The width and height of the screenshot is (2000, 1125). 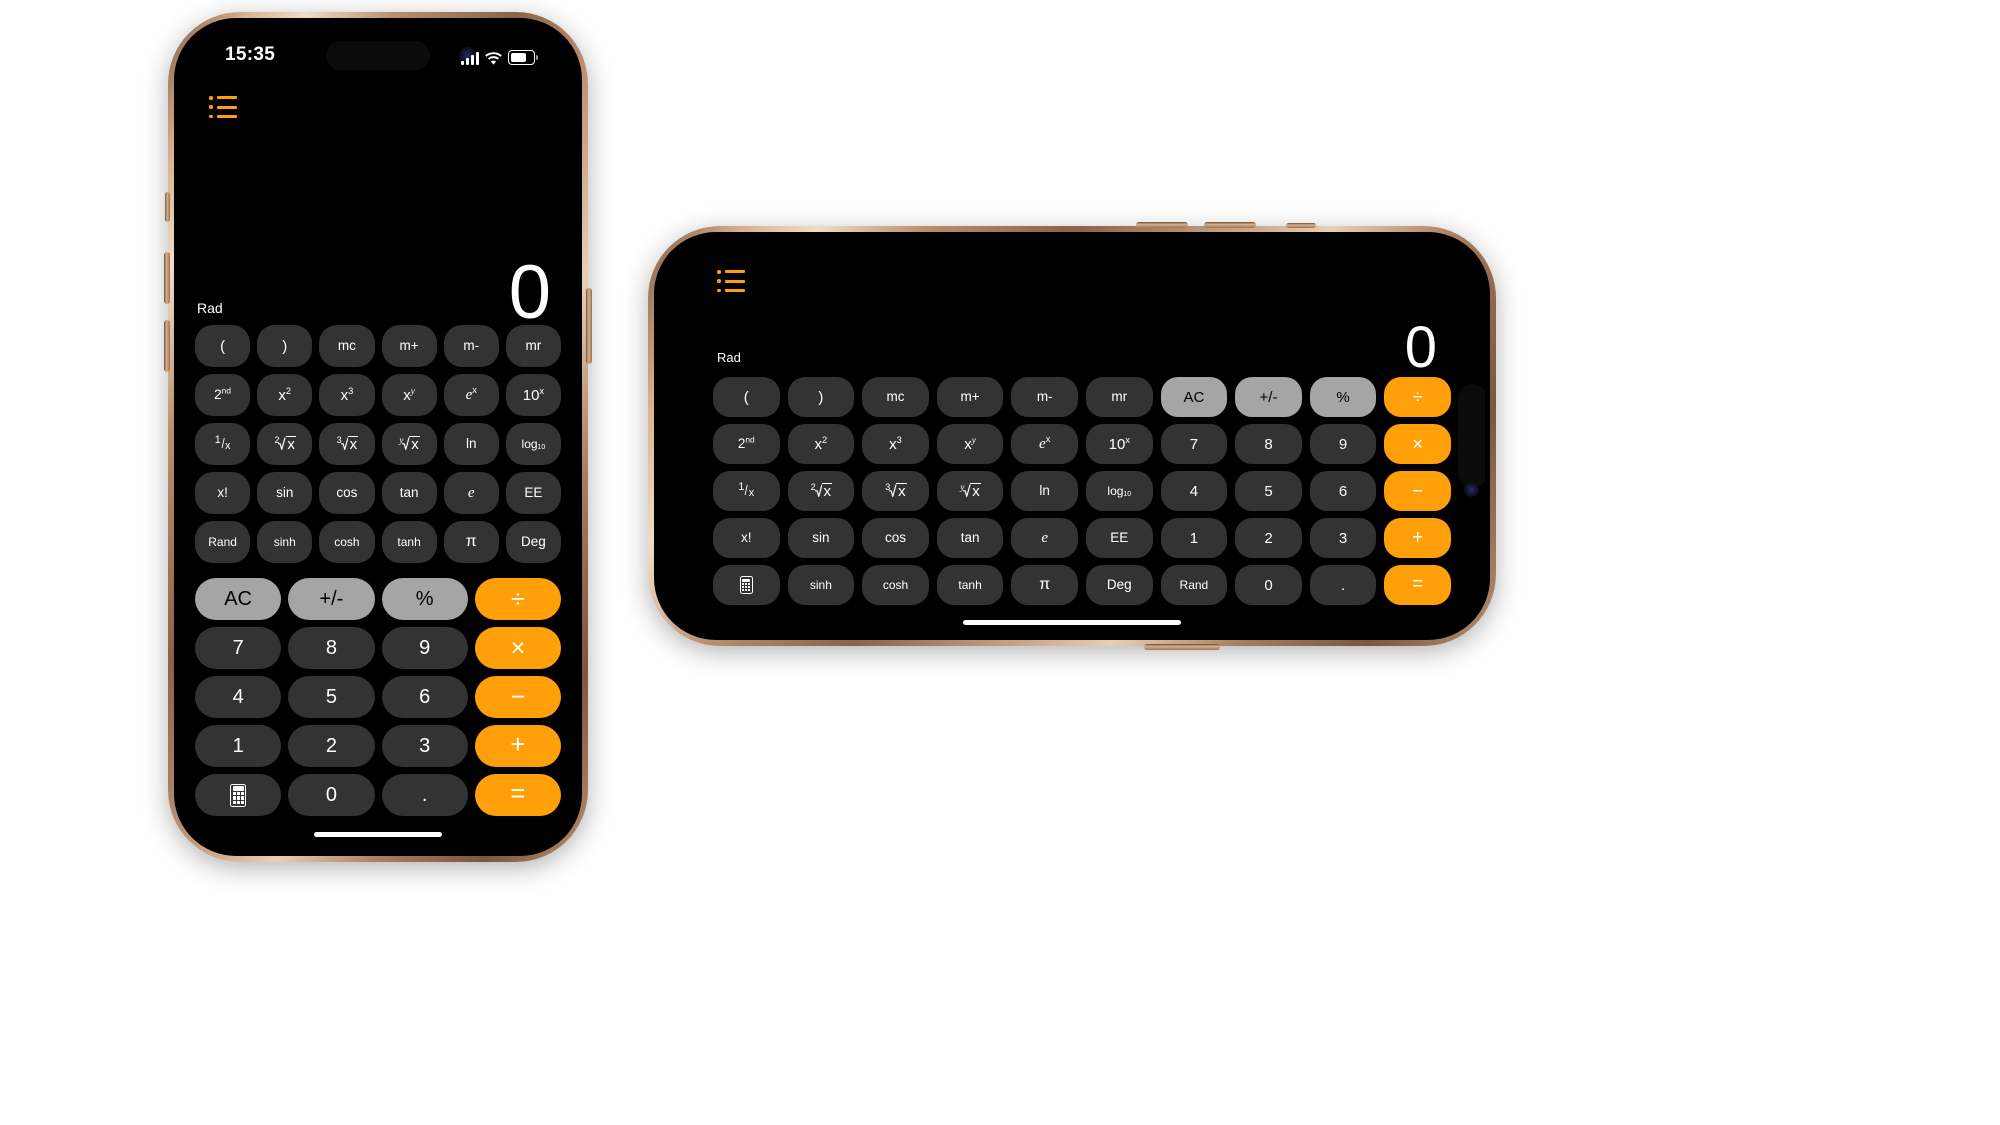 I want to click on key-3: 3, so click(x=424, y=746).